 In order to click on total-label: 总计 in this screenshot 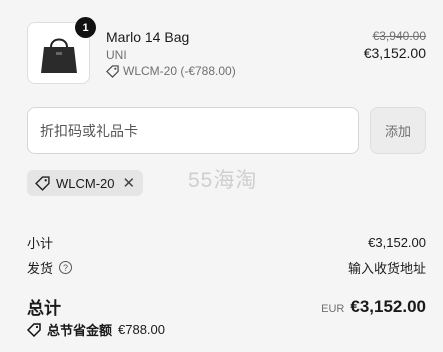, I will do `click(44, 308)`.